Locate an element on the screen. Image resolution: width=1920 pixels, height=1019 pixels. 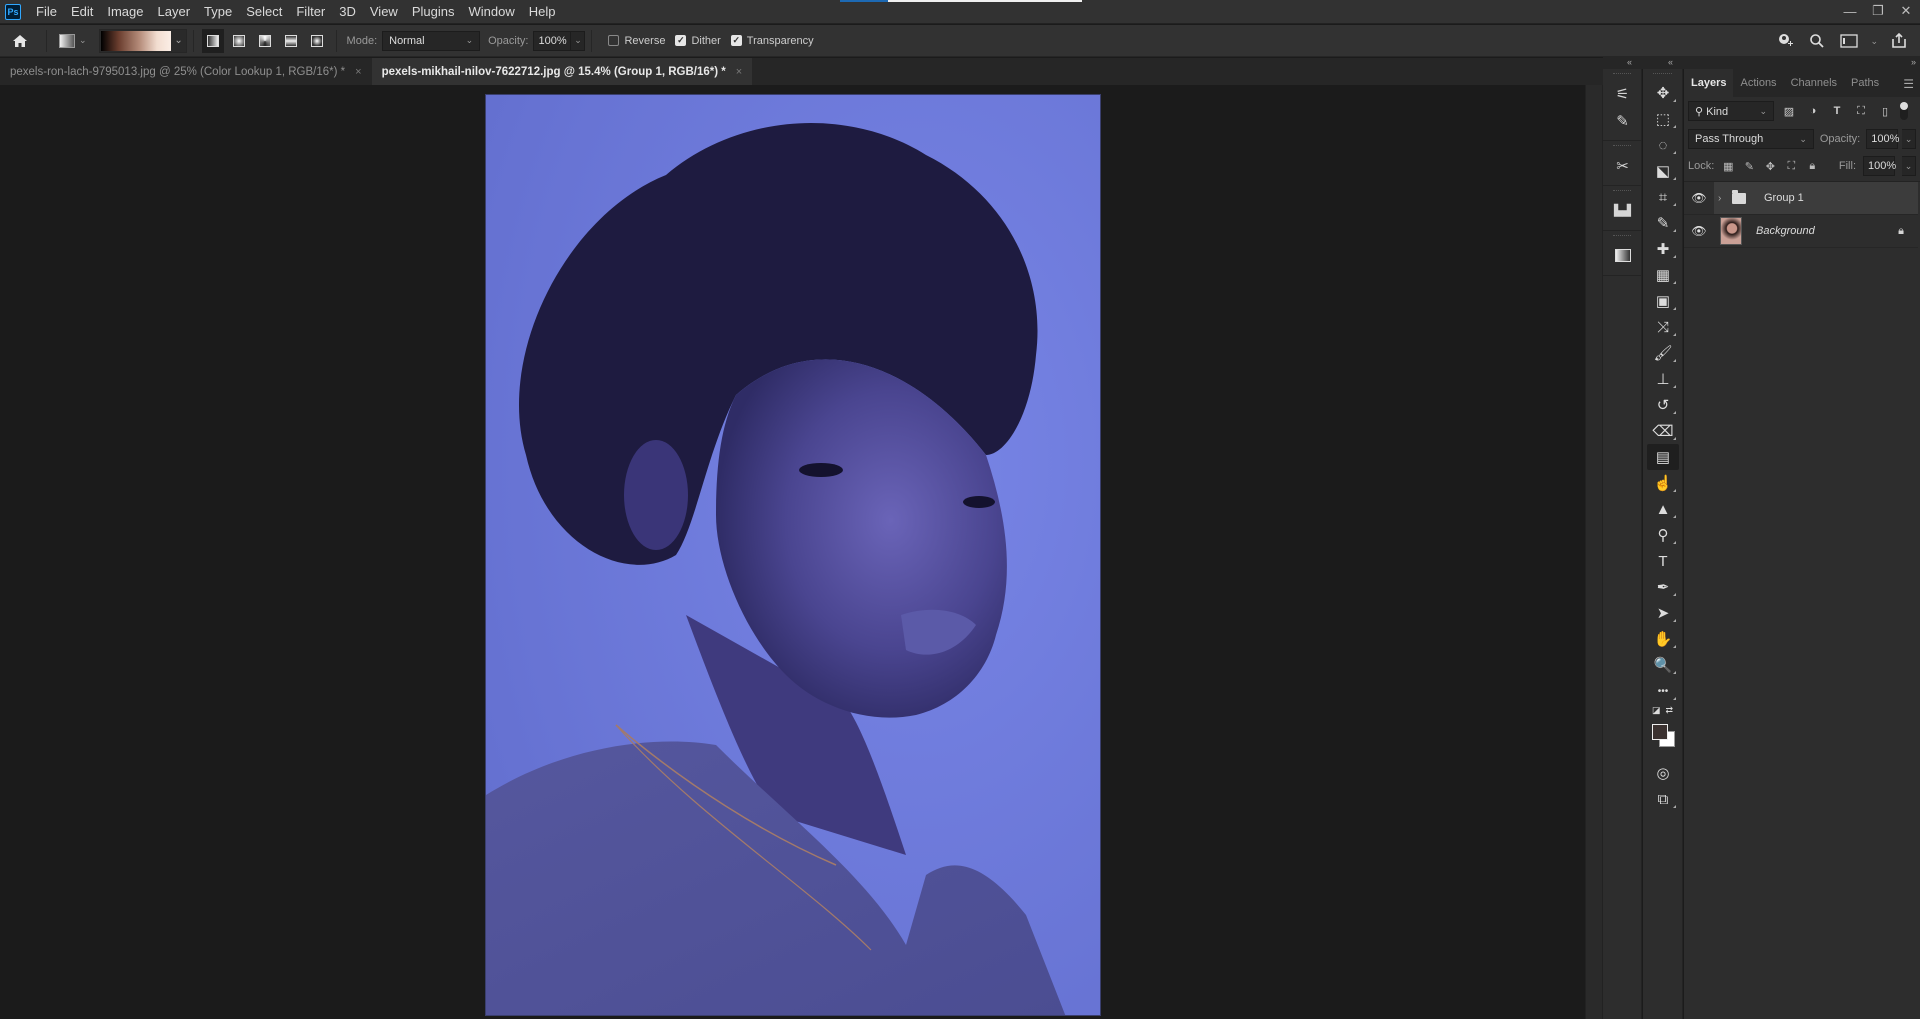
smart-object-filter-icon: ▯ is located at coordinates (1885, 111).